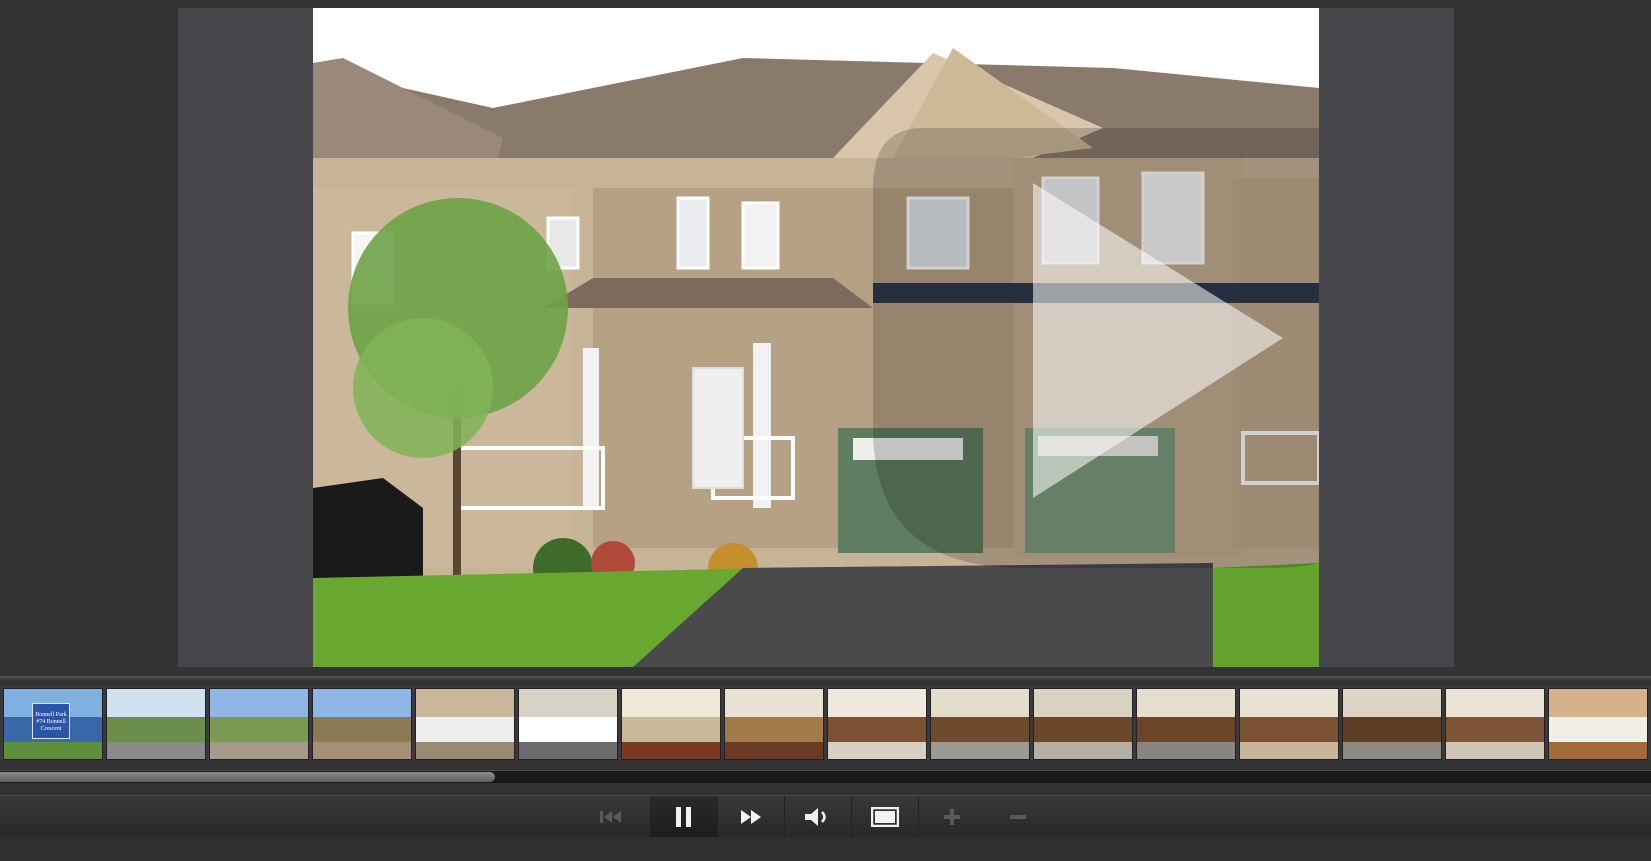  I want to click on park-sign: Bonnell Park #74 Bonnell Crescent, so click(51, 721).